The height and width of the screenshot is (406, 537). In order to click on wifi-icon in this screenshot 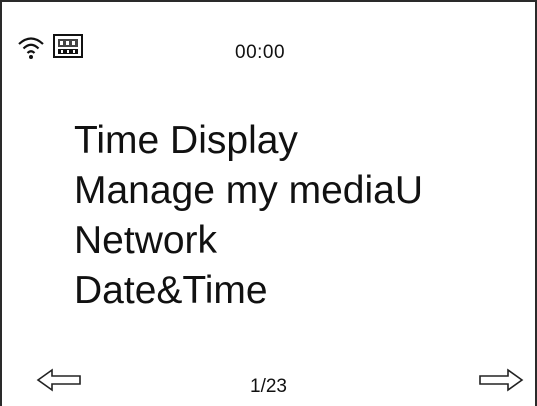, I will do `click(31, 48)`.